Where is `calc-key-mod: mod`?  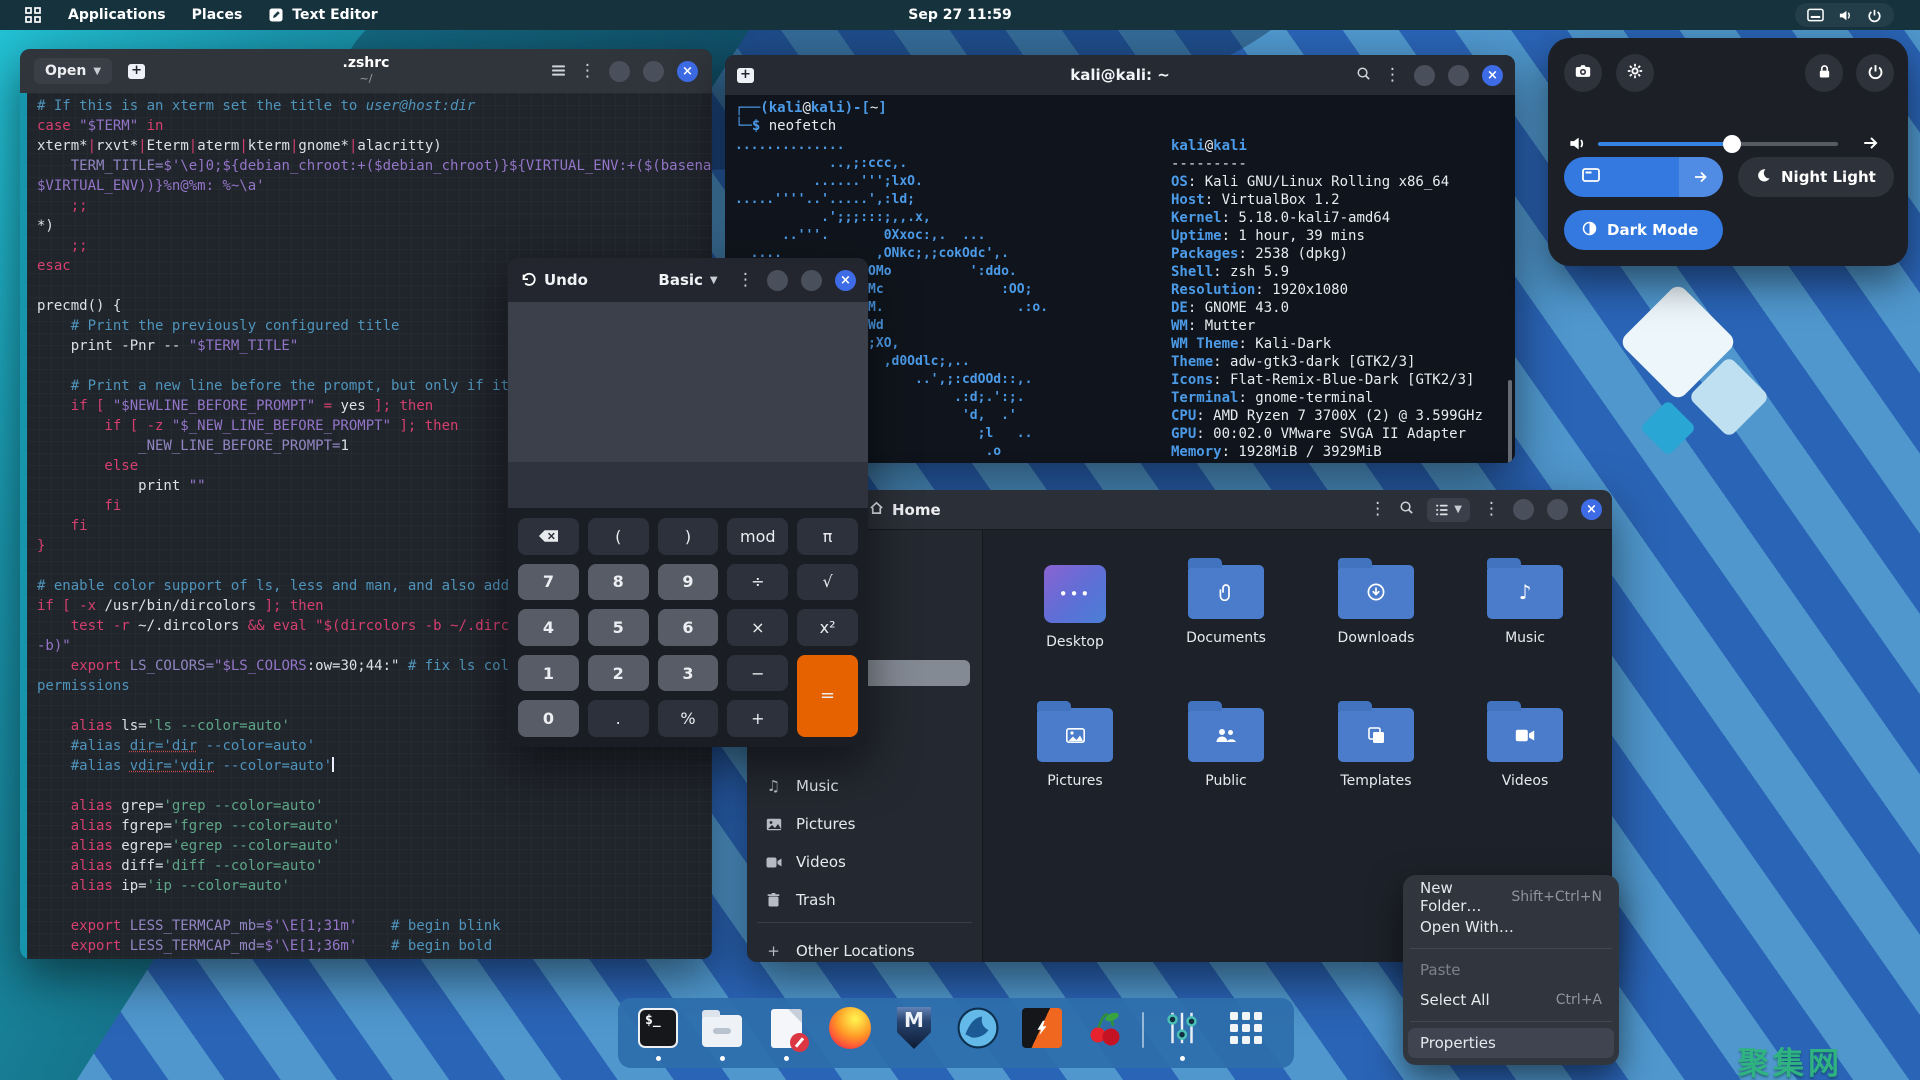
calc-key-mod: mod is located at coordinates (758, 536).